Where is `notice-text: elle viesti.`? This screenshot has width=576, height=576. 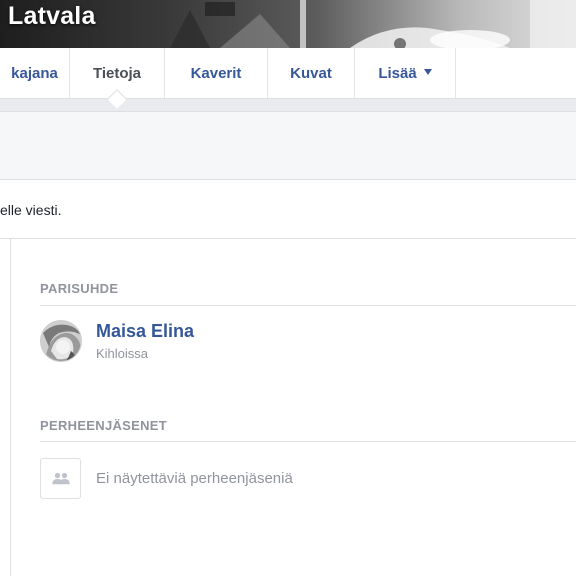 notice-text: elle viesti. is located at coordinates (31, 210).